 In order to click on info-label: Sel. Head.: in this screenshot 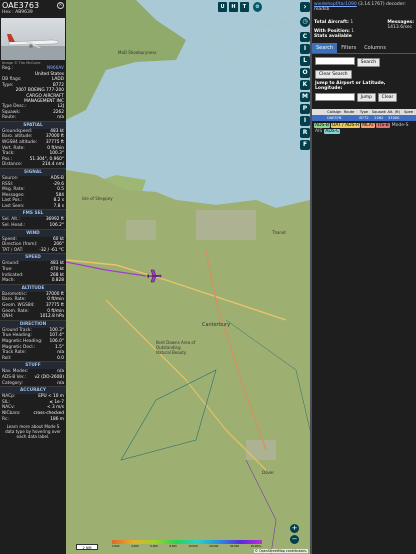, I will do `click(13, 226)`.